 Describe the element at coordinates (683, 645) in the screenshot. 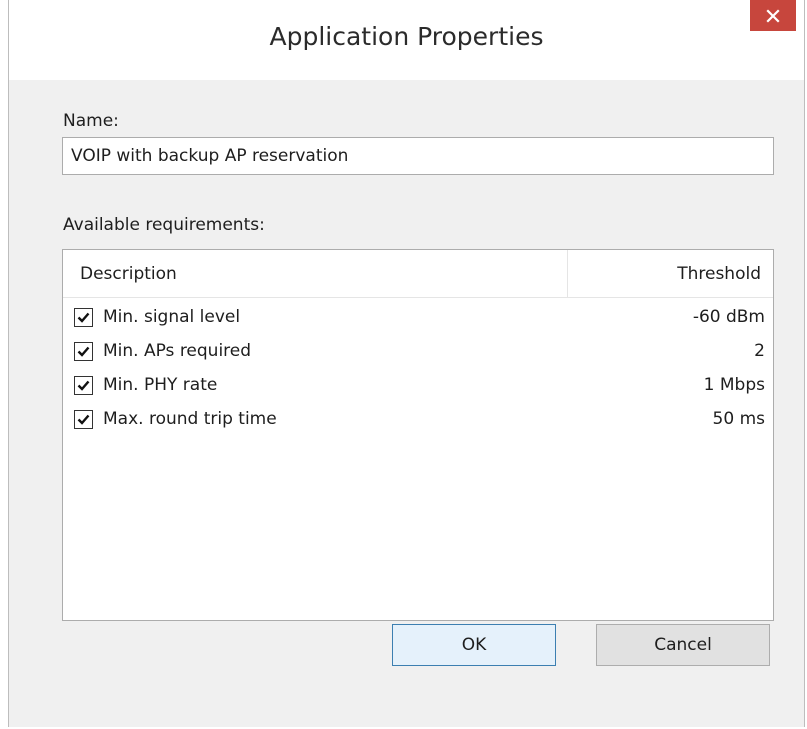

I see `cancel-button: Cancel` at that location.